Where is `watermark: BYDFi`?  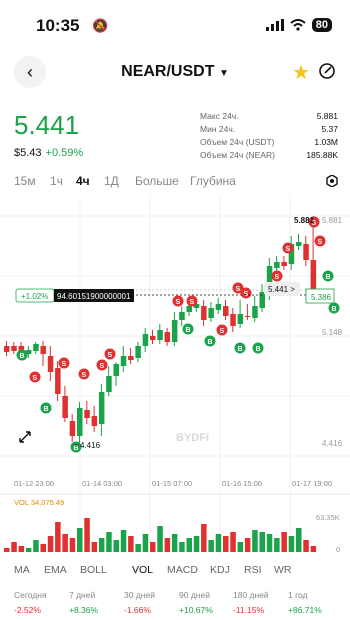 watermark: BYDFi is located at coordinates (192, 438).